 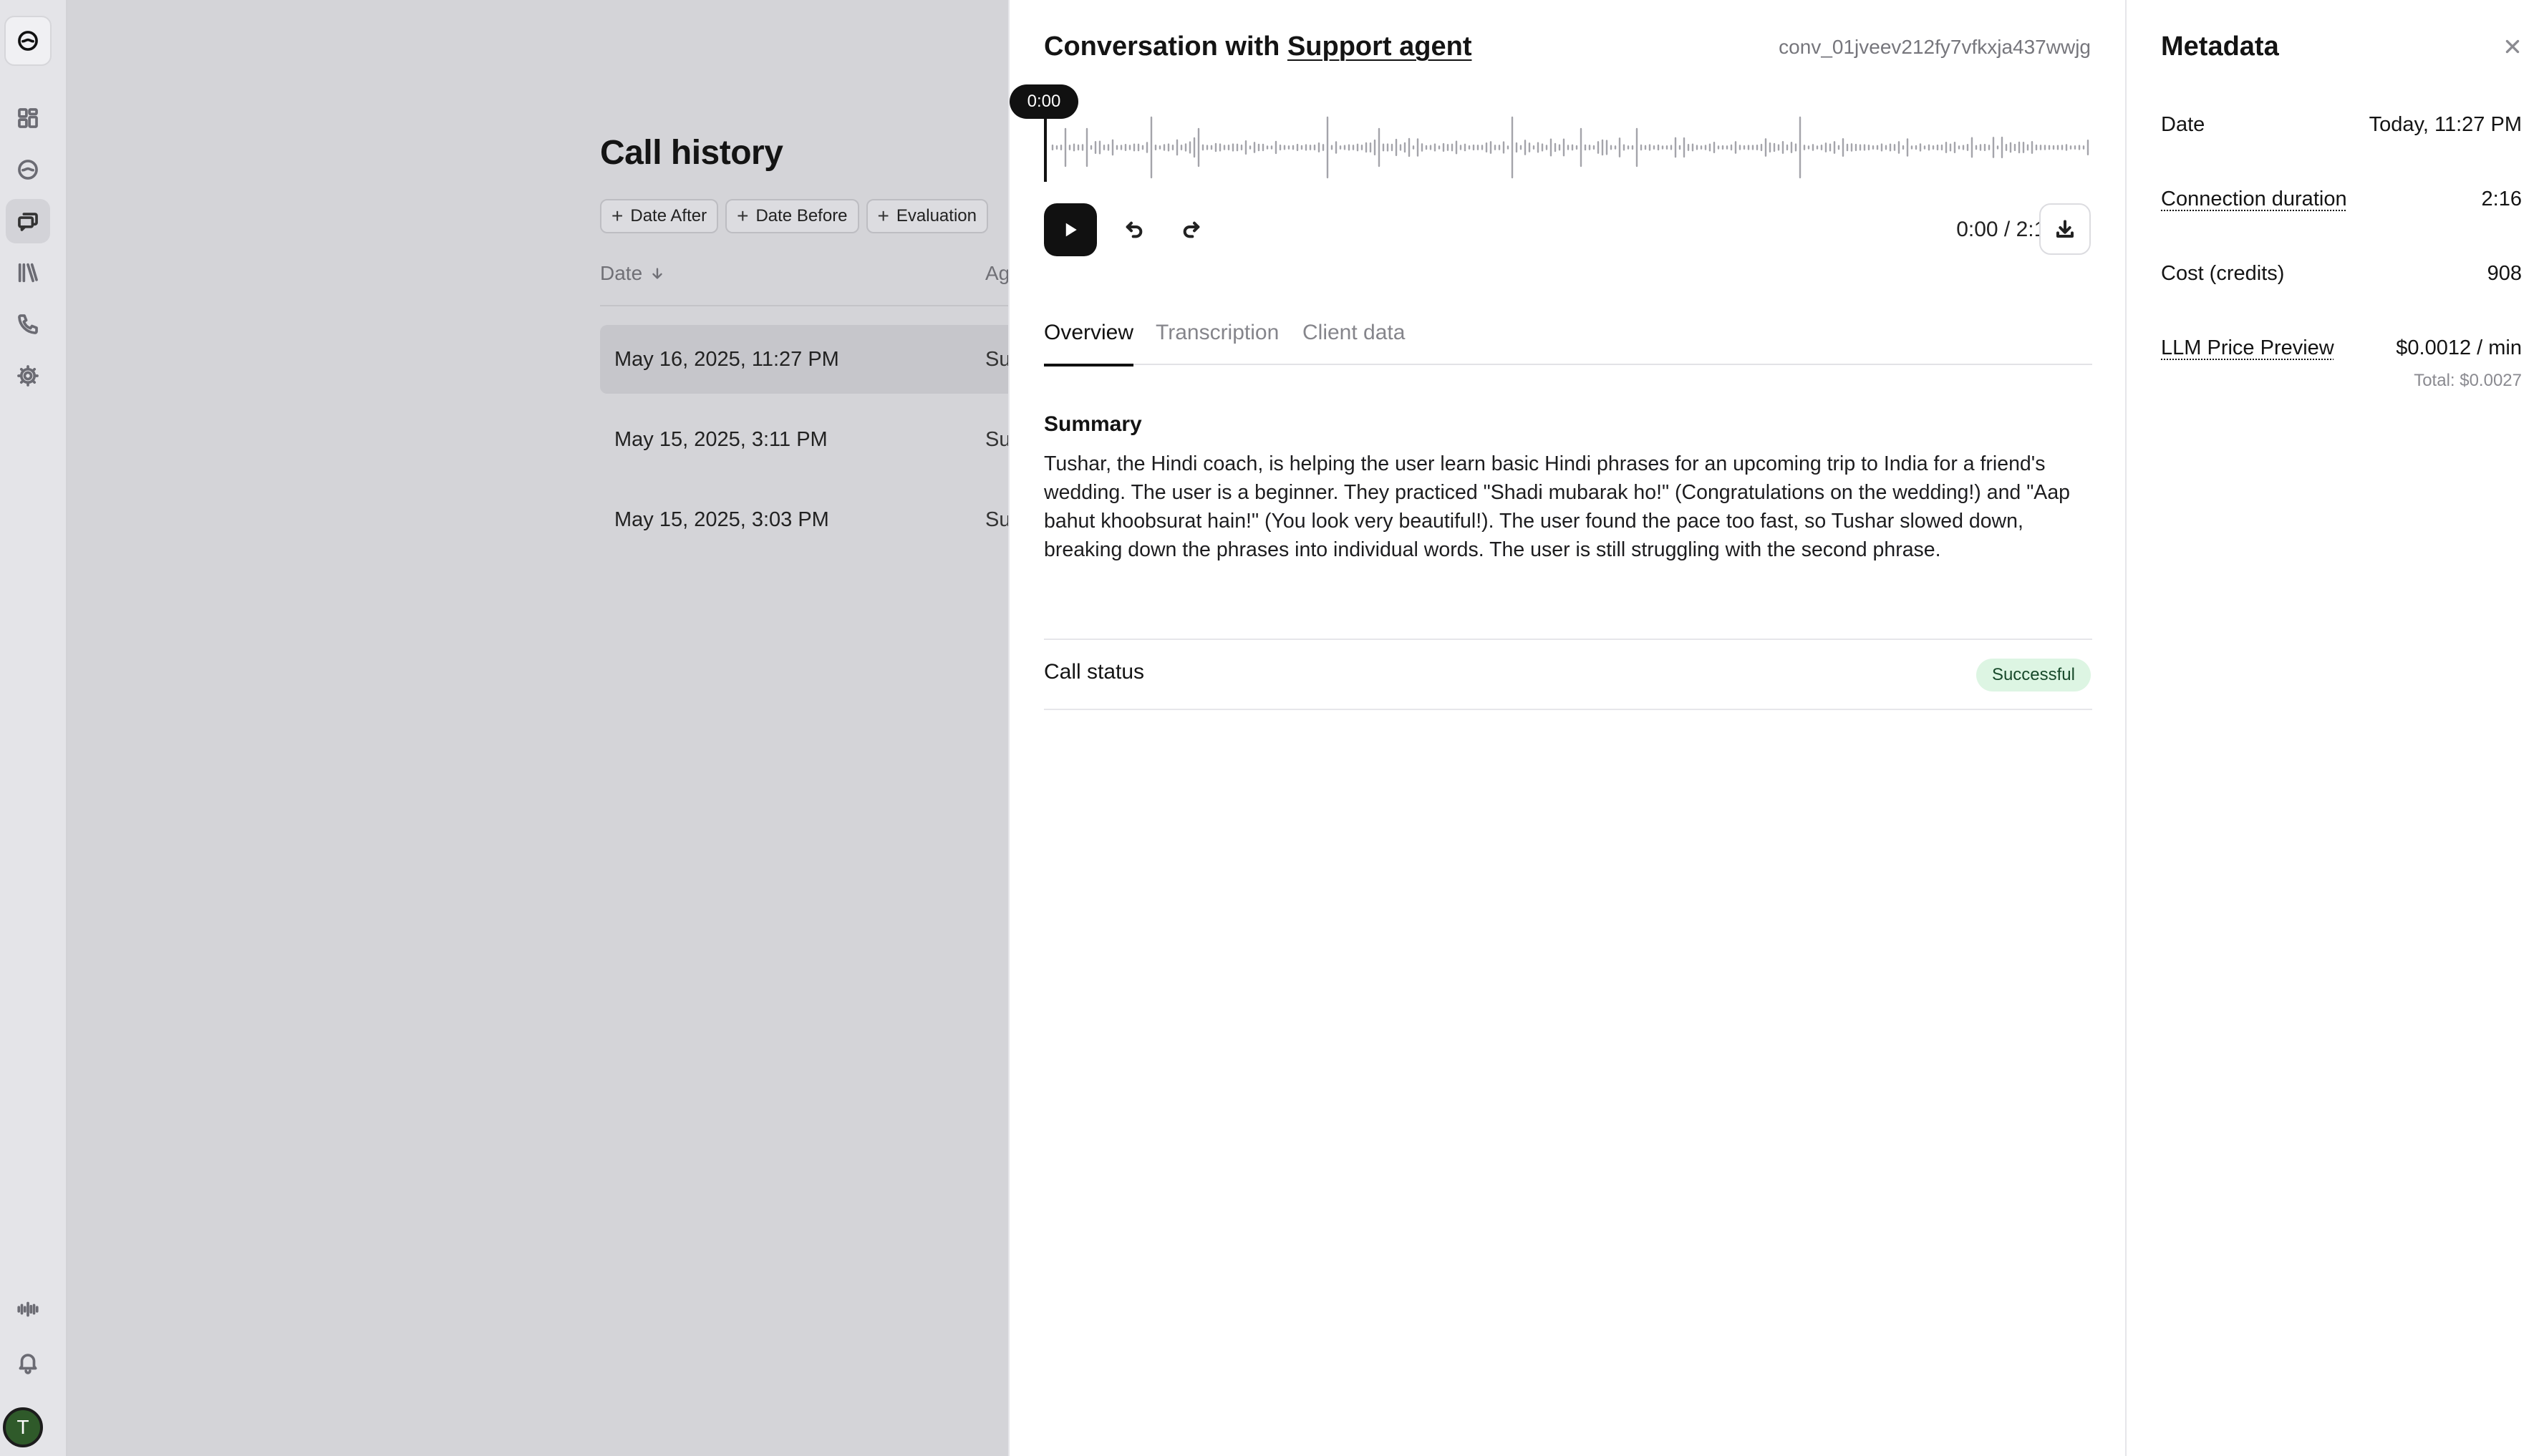 I want to click on forward-button, so click(x=1191, y=229).